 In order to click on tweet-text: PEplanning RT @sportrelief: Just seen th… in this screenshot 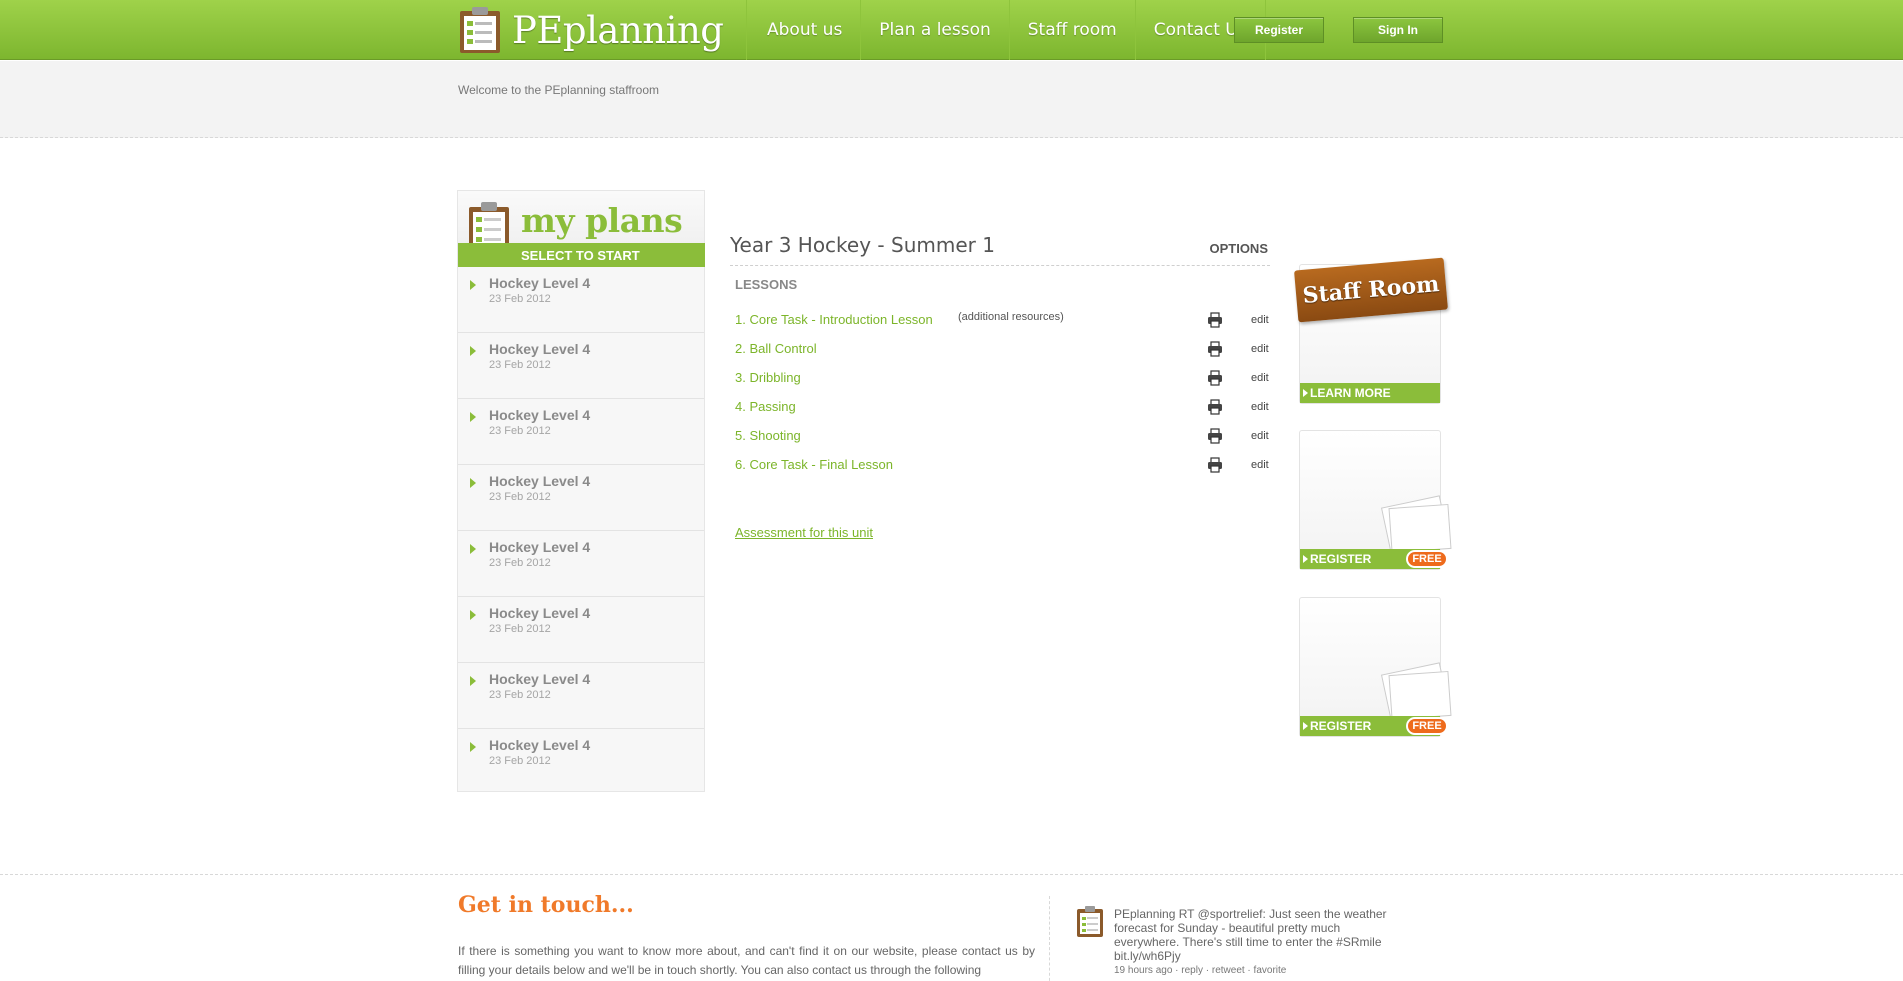, I will do `click(1250, 935)`.